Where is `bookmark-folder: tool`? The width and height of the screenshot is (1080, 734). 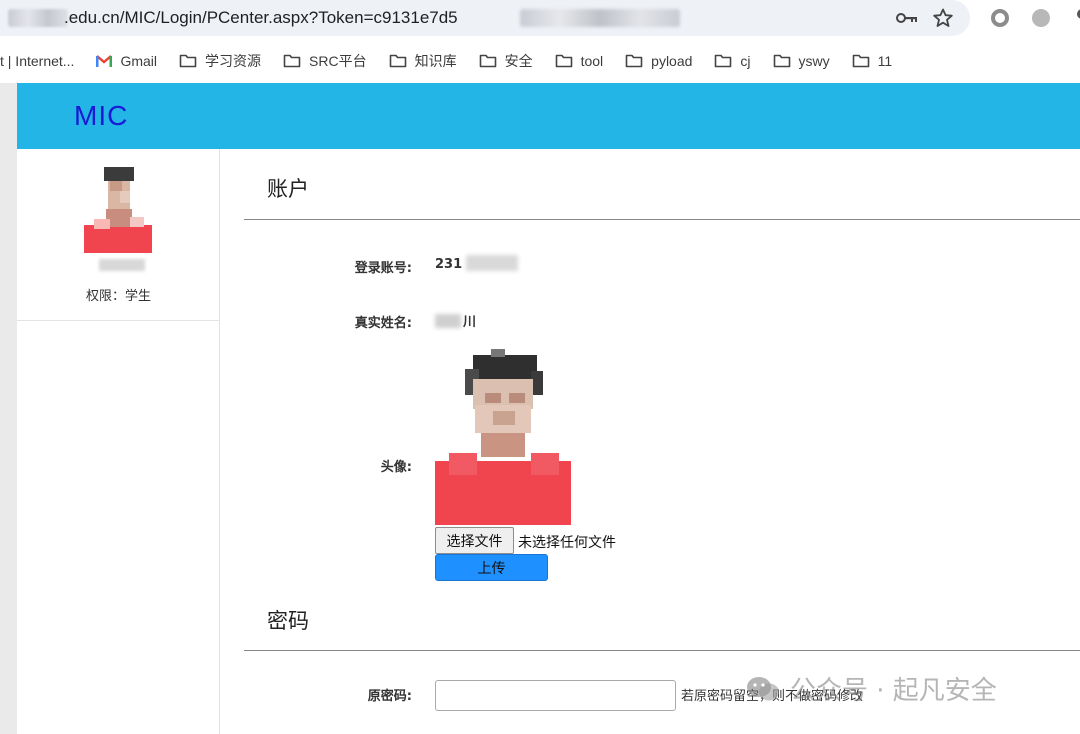 bookmark-folder: tool is located at coordinates (579, 61).